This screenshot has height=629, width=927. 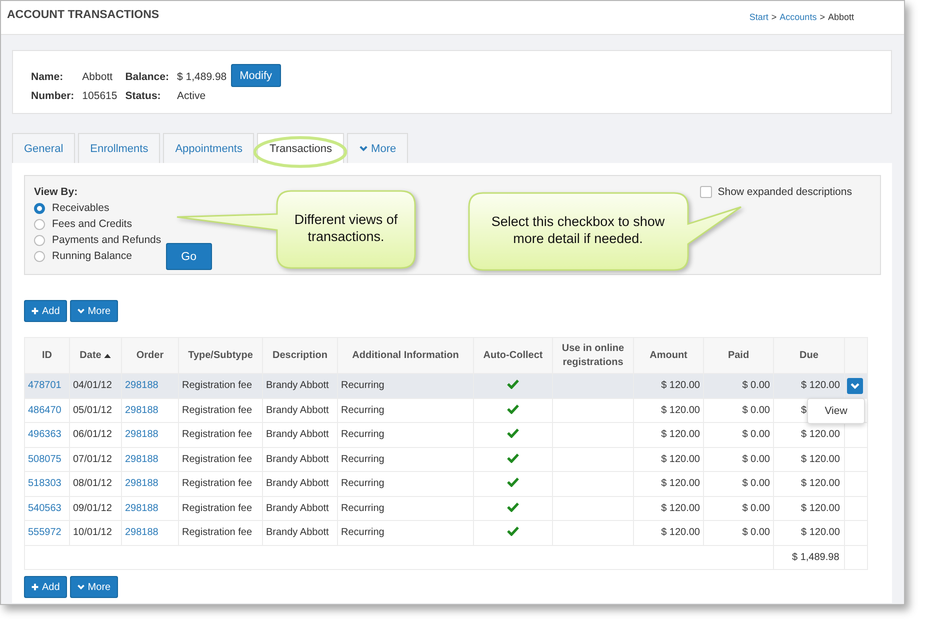 What do you see at coordinates (92, 508) in the screenshot?
I see `table-cell: 09/01/12` at bounding box center [92, 508].